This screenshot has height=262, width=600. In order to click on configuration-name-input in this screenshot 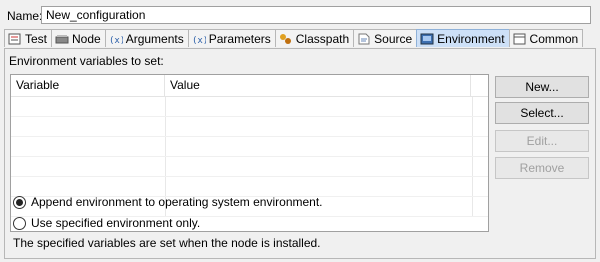, I will do `click(316, 15)`.